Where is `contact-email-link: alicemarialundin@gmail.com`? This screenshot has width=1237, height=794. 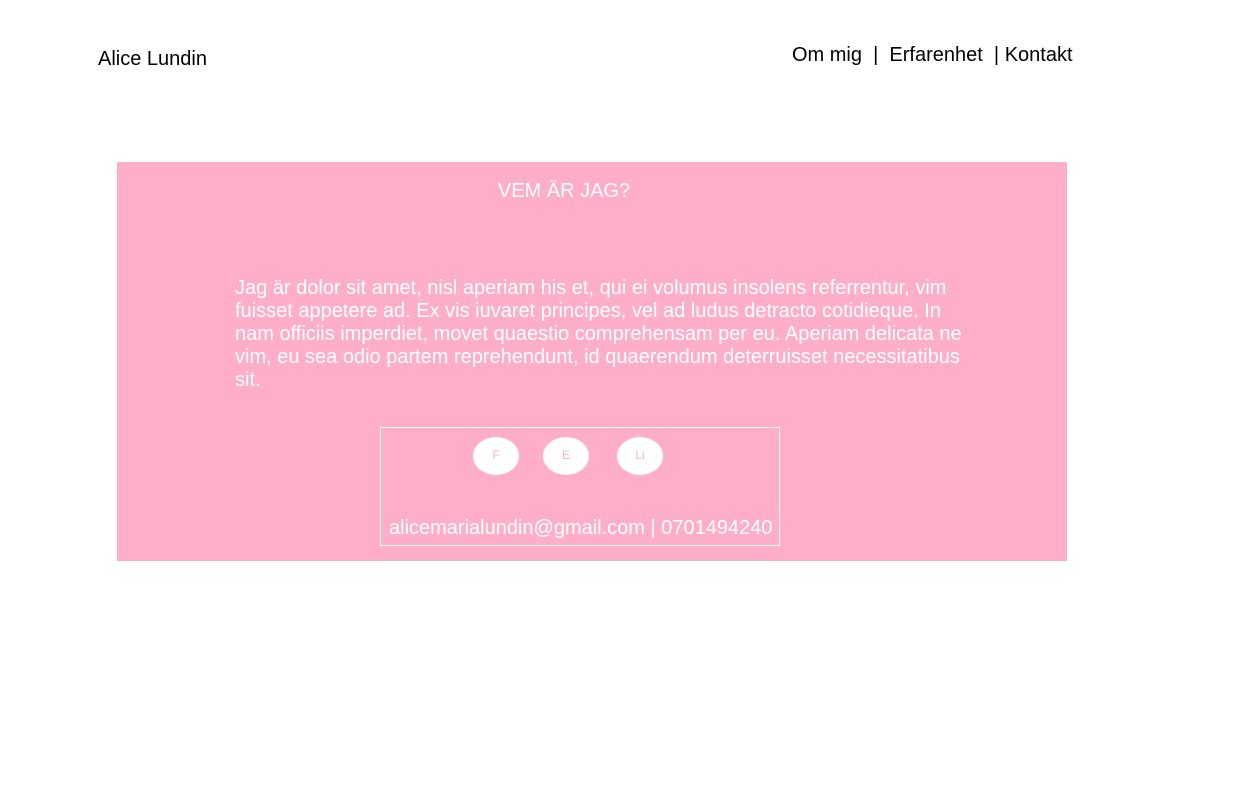 contact-email-link: alicemarialundin@gmail.com is located at coordinates (517, 528).